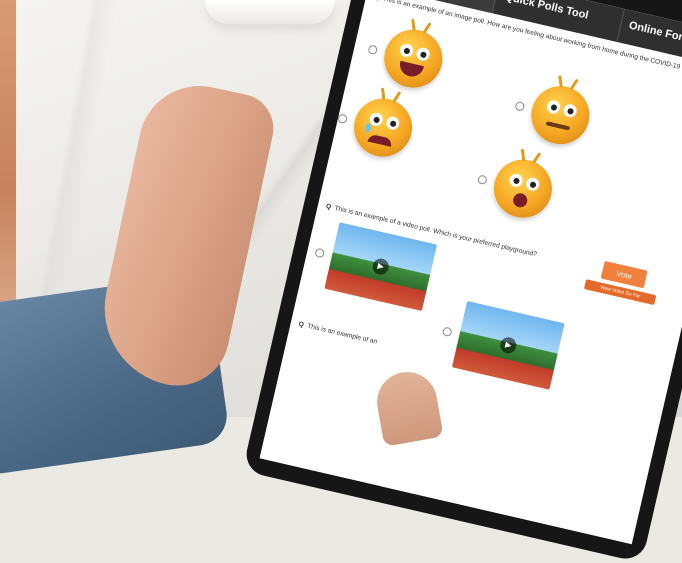 This screenshot has width=682, height=563. I want to click on coffee-mug, so click(270, 12).